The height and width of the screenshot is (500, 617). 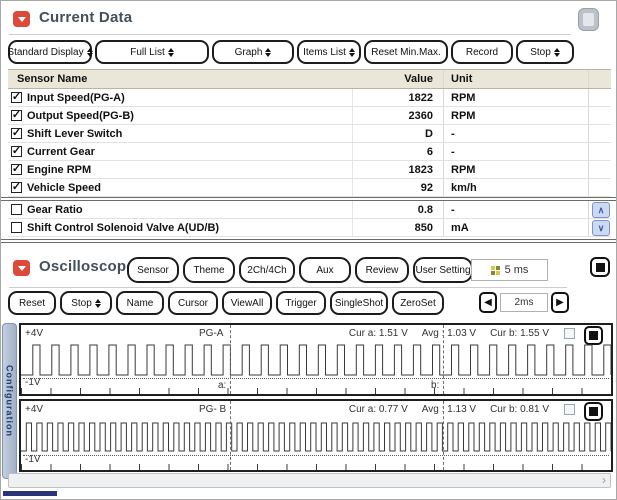 What do you see at coordinates (50, 52) in the screenshot?
I see `standard-display-select: Standard Display` at bounding box center [50, 52].